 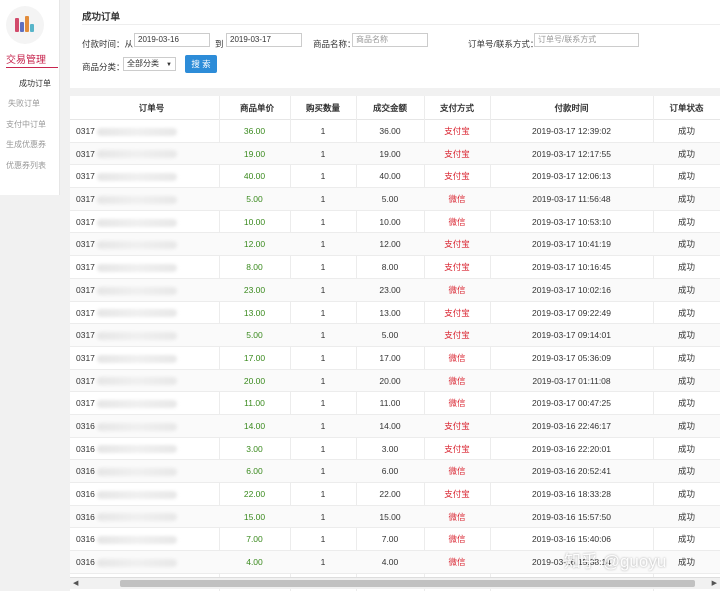 What do you see at coordinates (457, 199) in the screenshot?
I see `pay-method-cell-text: 微信` at bounding box center [457, 199].